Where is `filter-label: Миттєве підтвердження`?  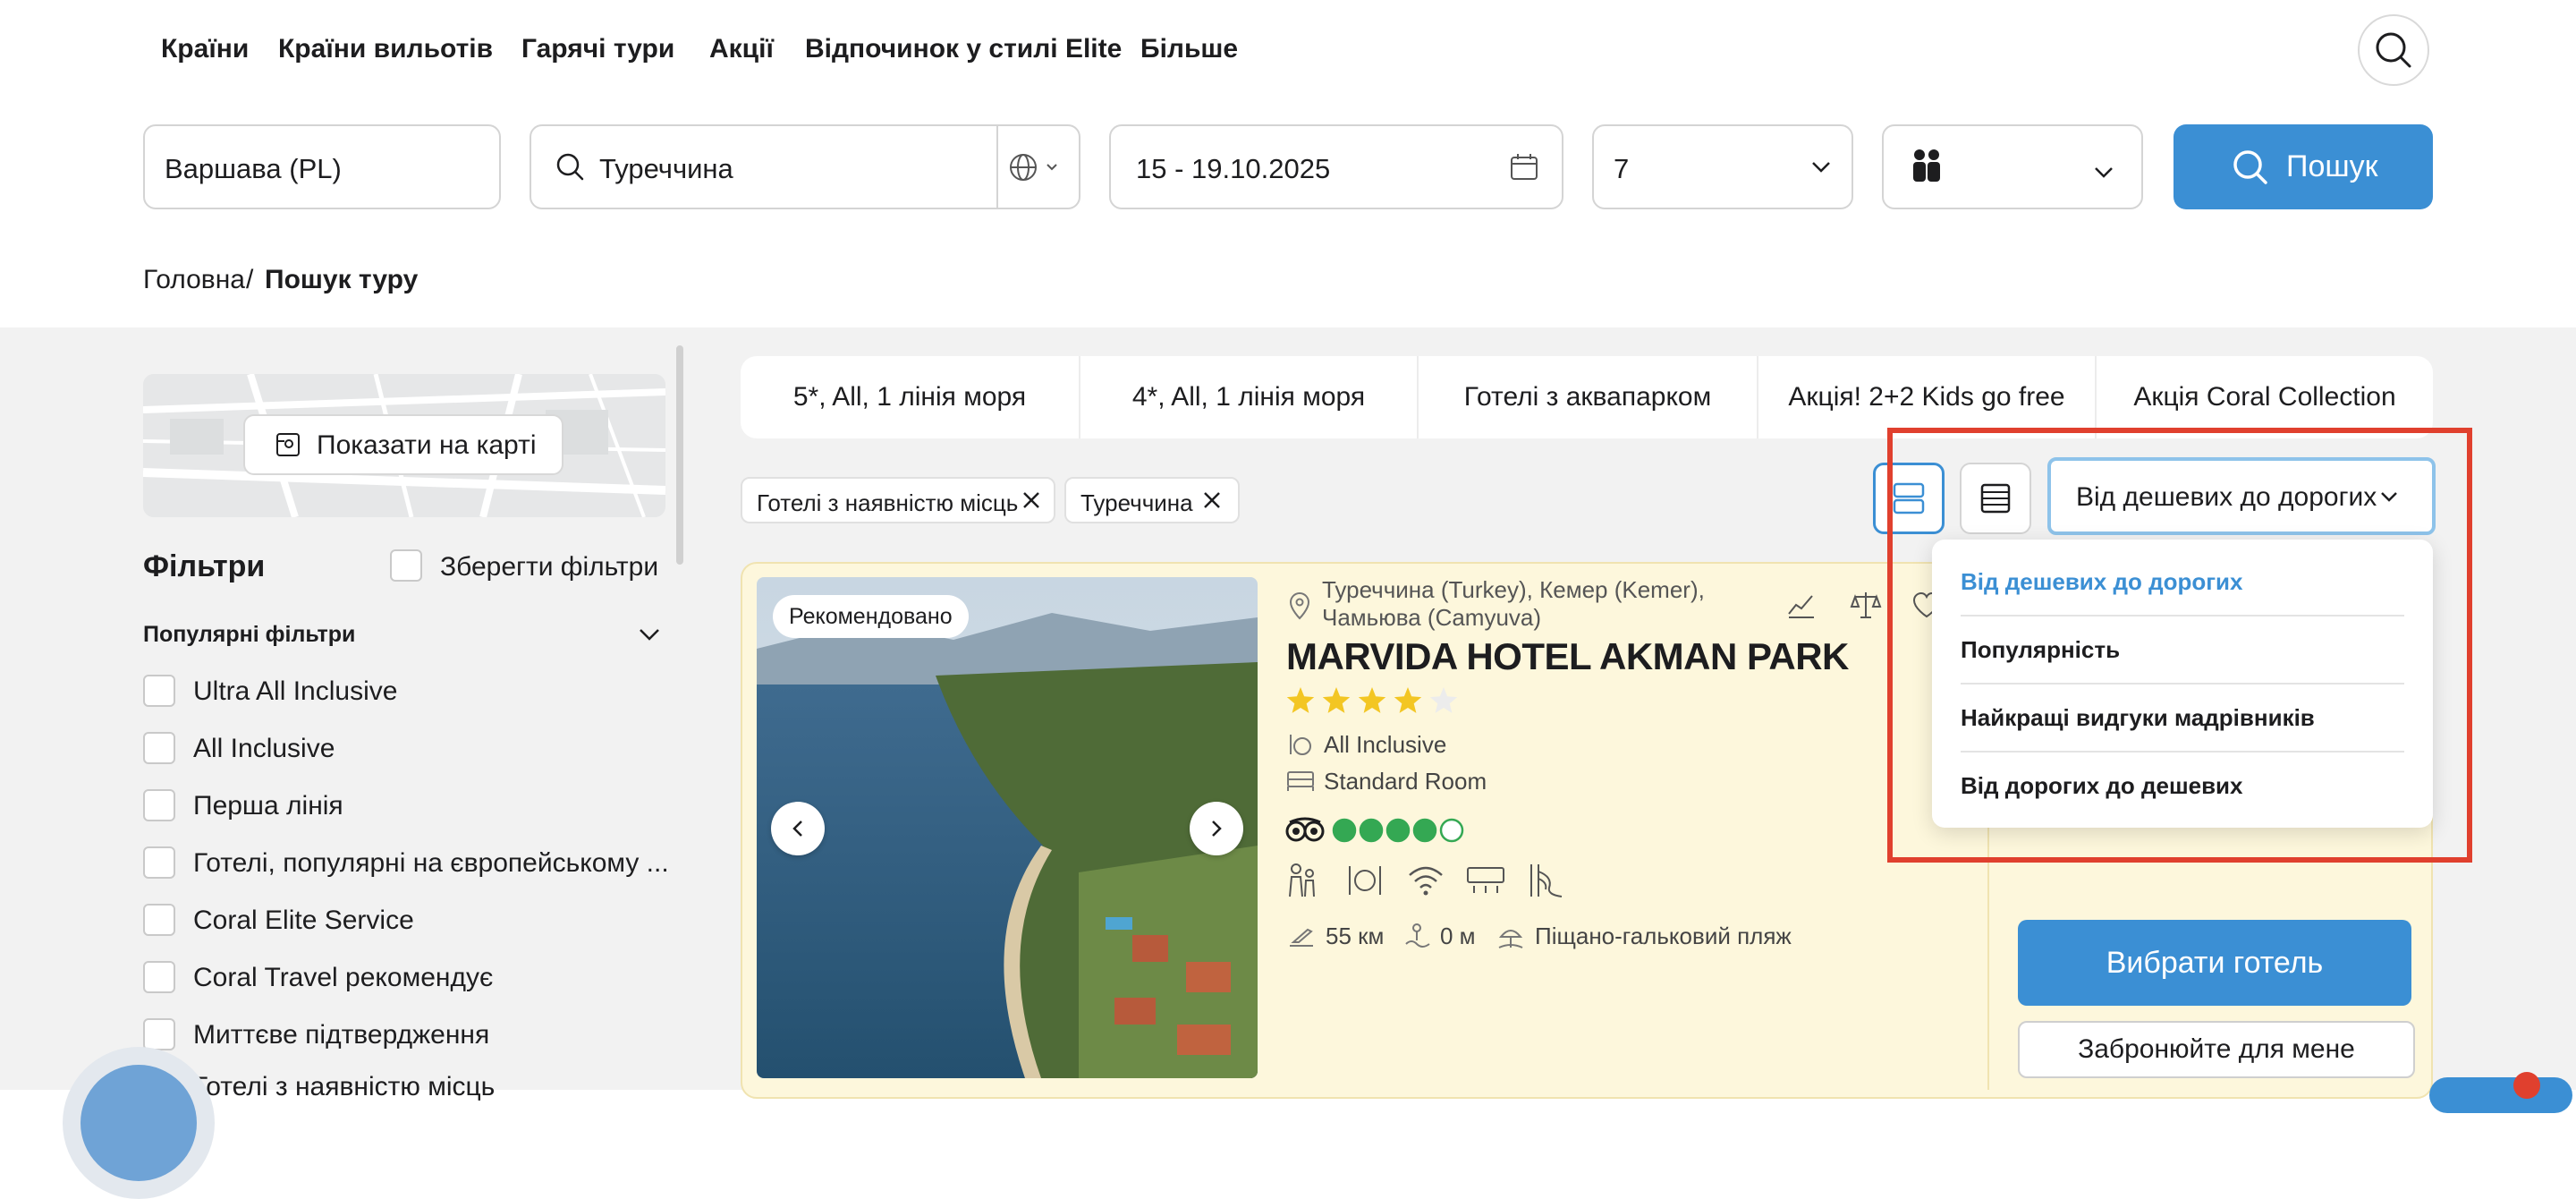
filter-label: Миттєве підтвердження is located at coordinates (341, 1035).